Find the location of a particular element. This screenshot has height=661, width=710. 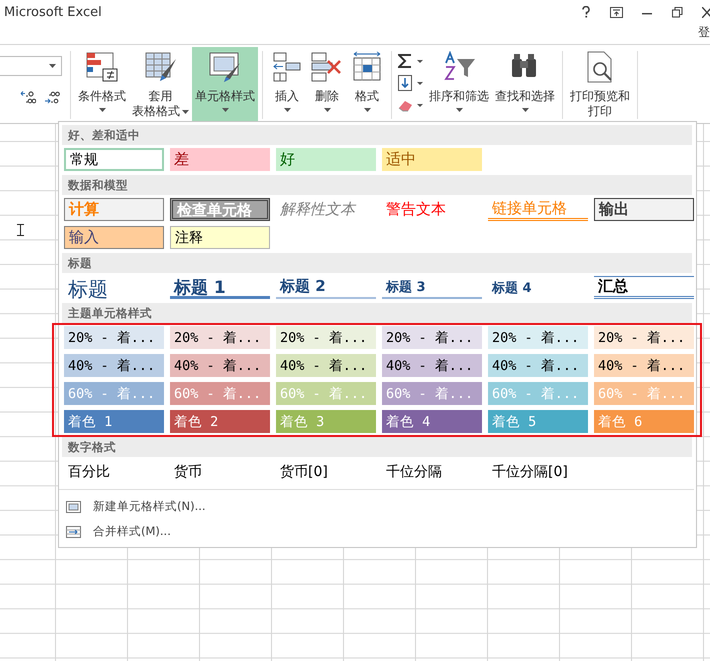

section-header: 主题单元格样式 is located at coordinates (377, 313).